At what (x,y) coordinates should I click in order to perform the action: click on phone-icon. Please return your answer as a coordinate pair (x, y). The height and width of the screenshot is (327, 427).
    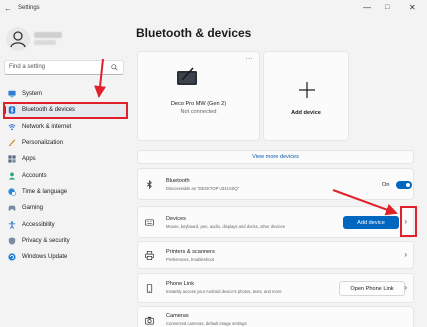
    Looking at the image, I should click on (149, 288).